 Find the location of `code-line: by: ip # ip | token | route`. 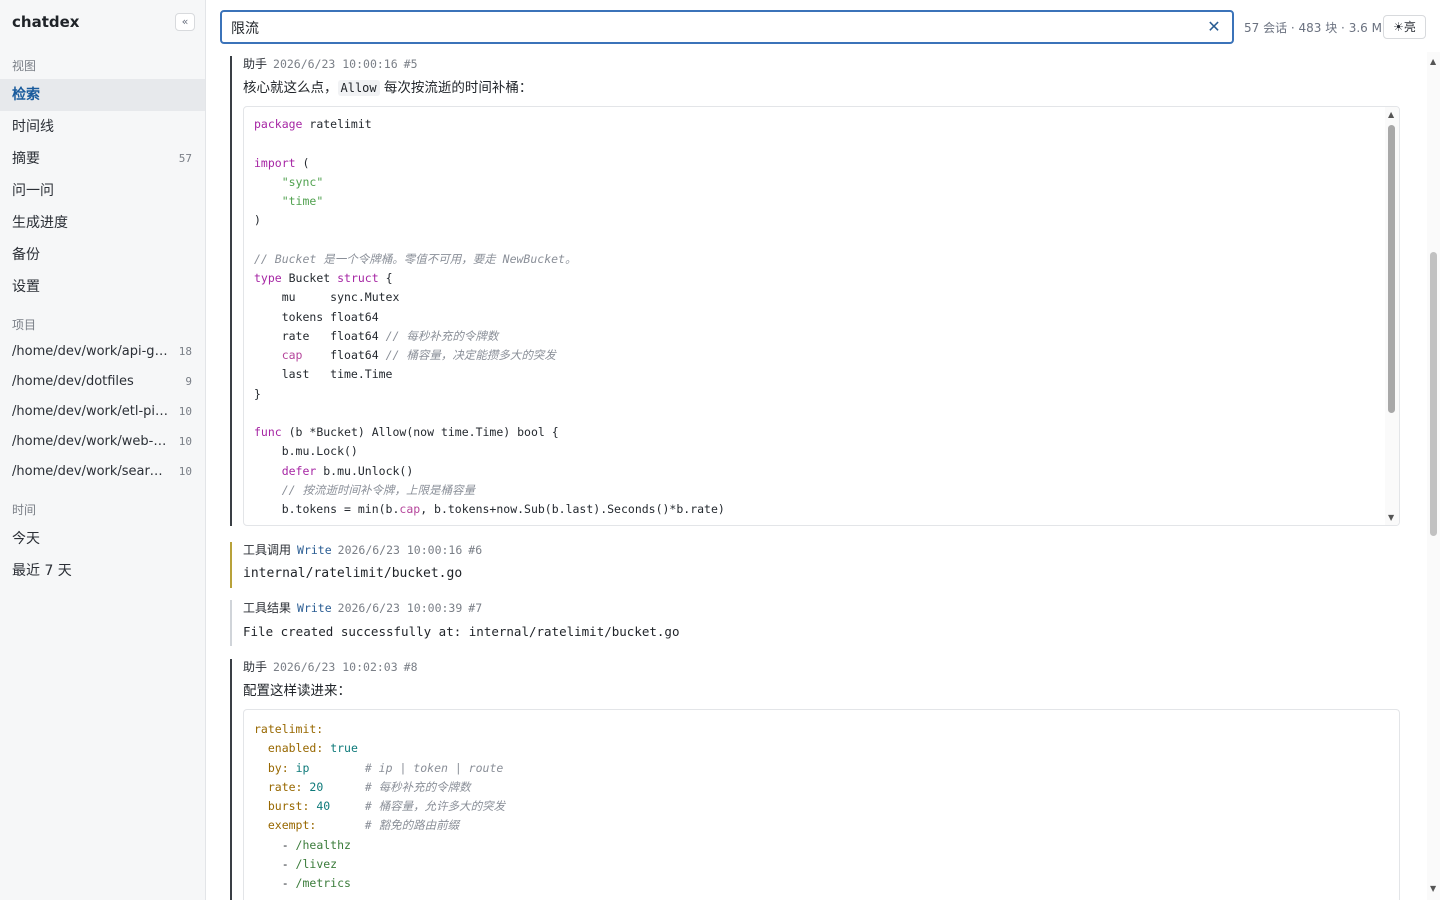

code-line: by: ip # ip | token | route is located at coordinates (821, 768).